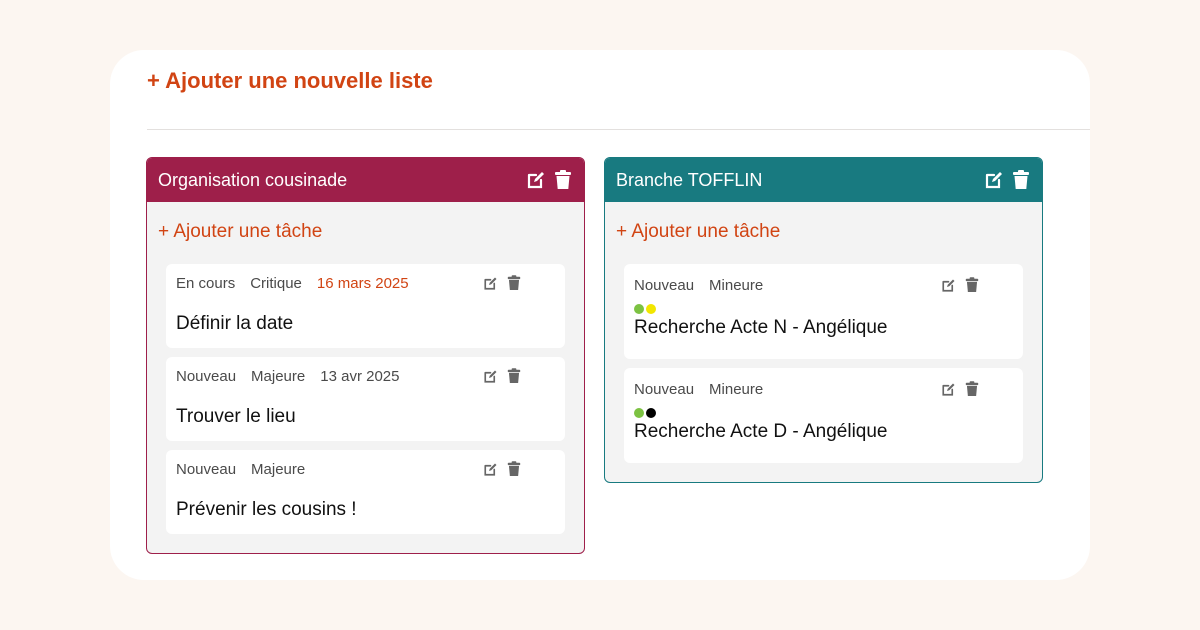  What do you see at coordinates (290, 81) in the screenshot?
I see `add-list-button: + Ajouter une nouvelle liste` at bounding box center [290, 81].